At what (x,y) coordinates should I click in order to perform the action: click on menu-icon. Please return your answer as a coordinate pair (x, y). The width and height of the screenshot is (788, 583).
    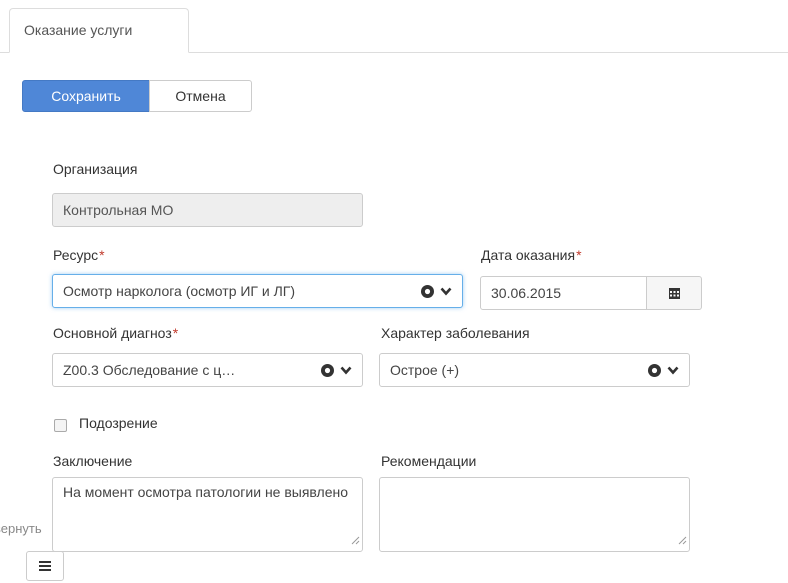
    Looking at the image, I should click on (45, 566).